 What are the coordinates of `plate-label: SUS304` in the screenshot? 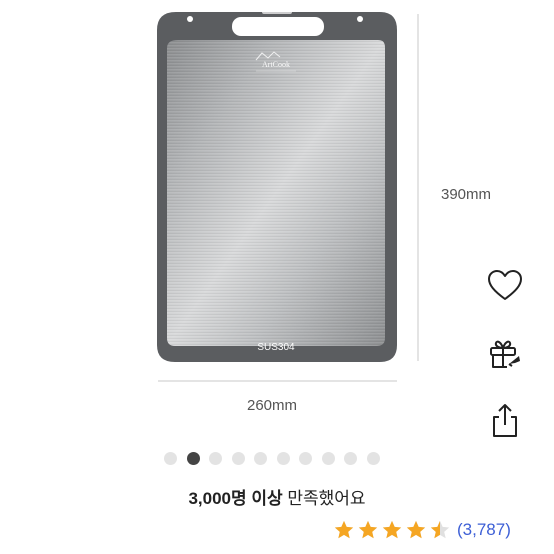 It's located at (276, 347).